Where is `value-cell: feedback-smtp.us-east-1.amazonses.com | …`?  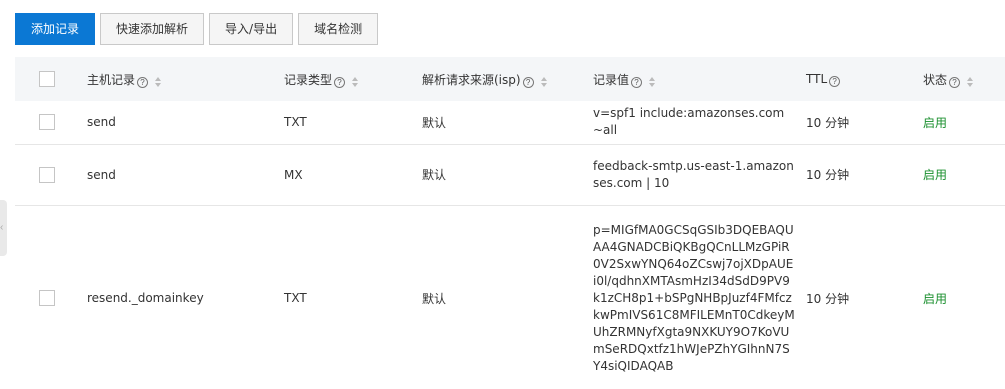
value-cell: feedback-smtp.us-east-1.amazonses.com | … is located at coordinates (699, 175).